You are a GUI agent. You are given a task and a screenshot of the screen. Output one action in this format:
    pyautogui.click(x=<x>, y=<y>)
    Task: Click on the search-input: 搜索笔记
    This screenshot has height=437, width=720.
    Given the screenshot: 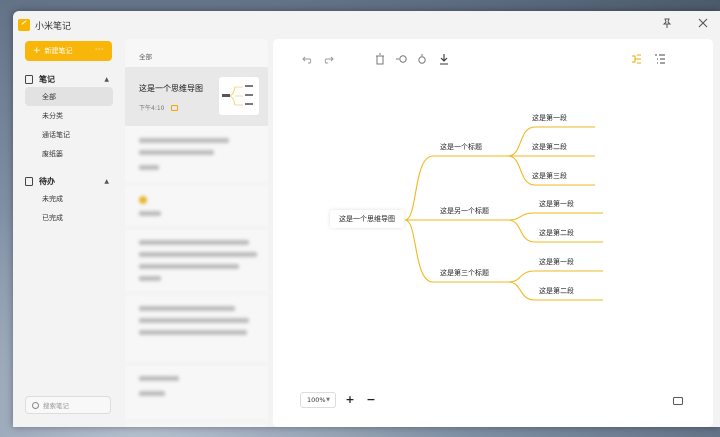 What is the action you would take?
    pyautogui.click(x=68, y=405)
    